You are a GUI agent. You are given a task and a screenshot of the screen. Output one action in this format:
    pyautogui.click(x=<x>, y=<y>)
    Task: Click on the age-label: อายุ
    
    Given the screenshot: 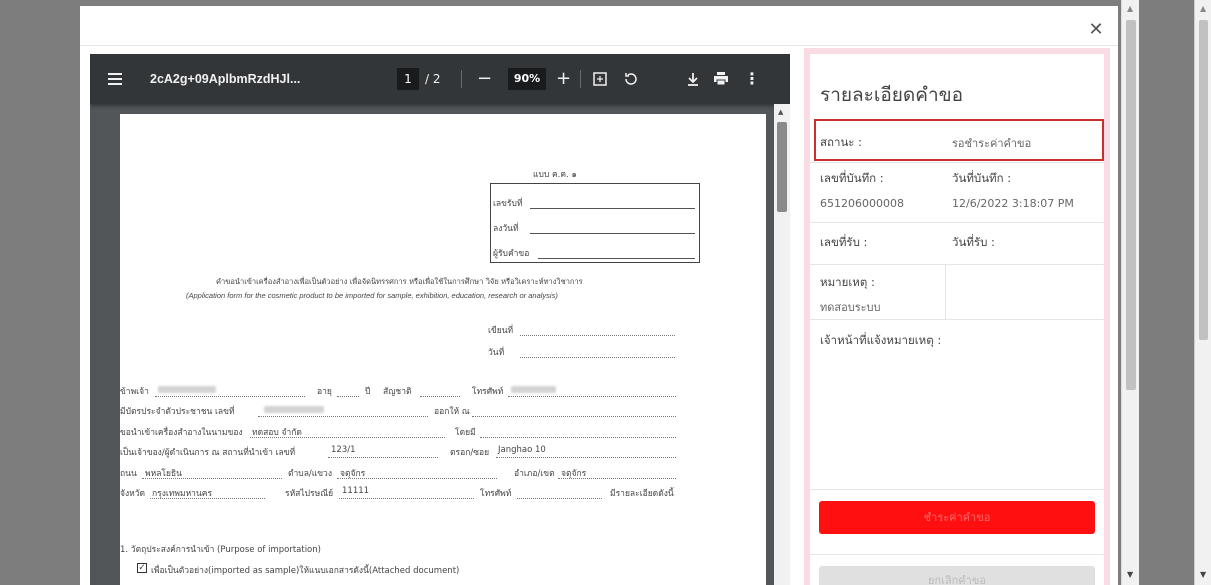 What is the action you would take?
    pyautogui.click(x=324, y=392)
    